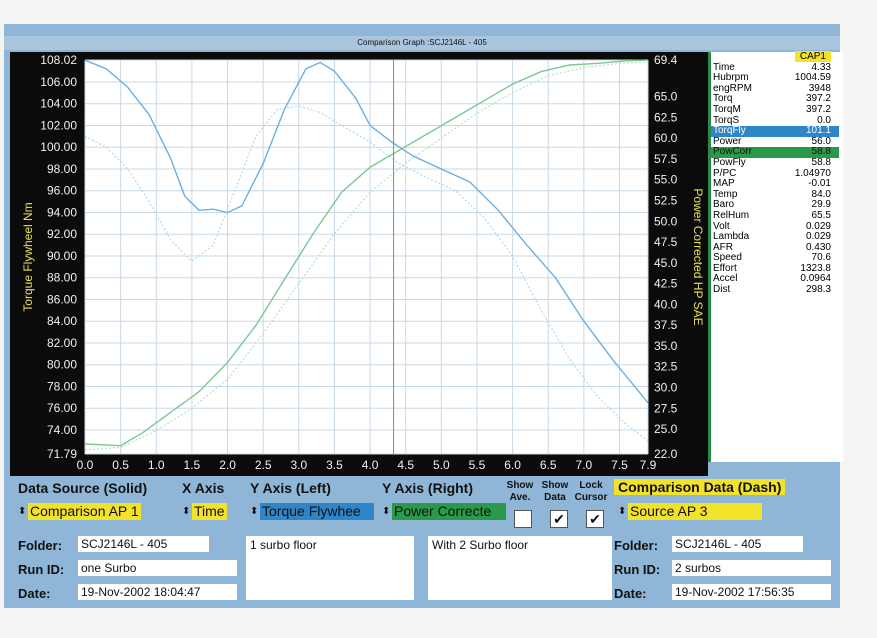 Image resolution: width=877 pixels, height=638 pixels. Describe the element at coordinates (58, 60) in the screenshot. I see `y-left-tick-label: 108.02` at that location.